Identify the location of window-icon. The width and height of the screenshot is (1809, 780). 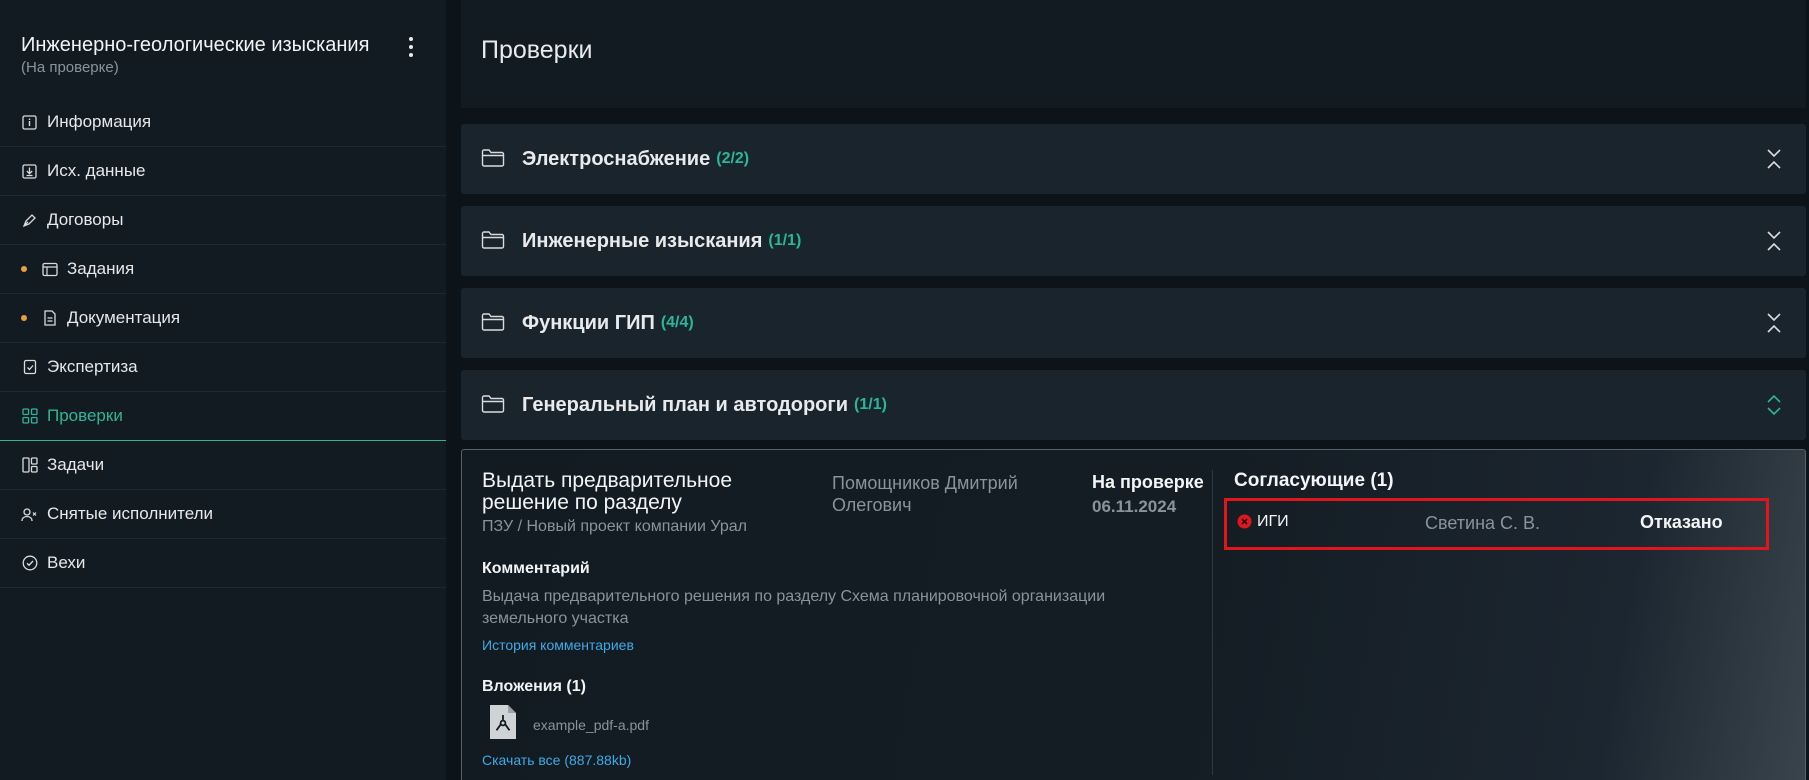
(49, 269).